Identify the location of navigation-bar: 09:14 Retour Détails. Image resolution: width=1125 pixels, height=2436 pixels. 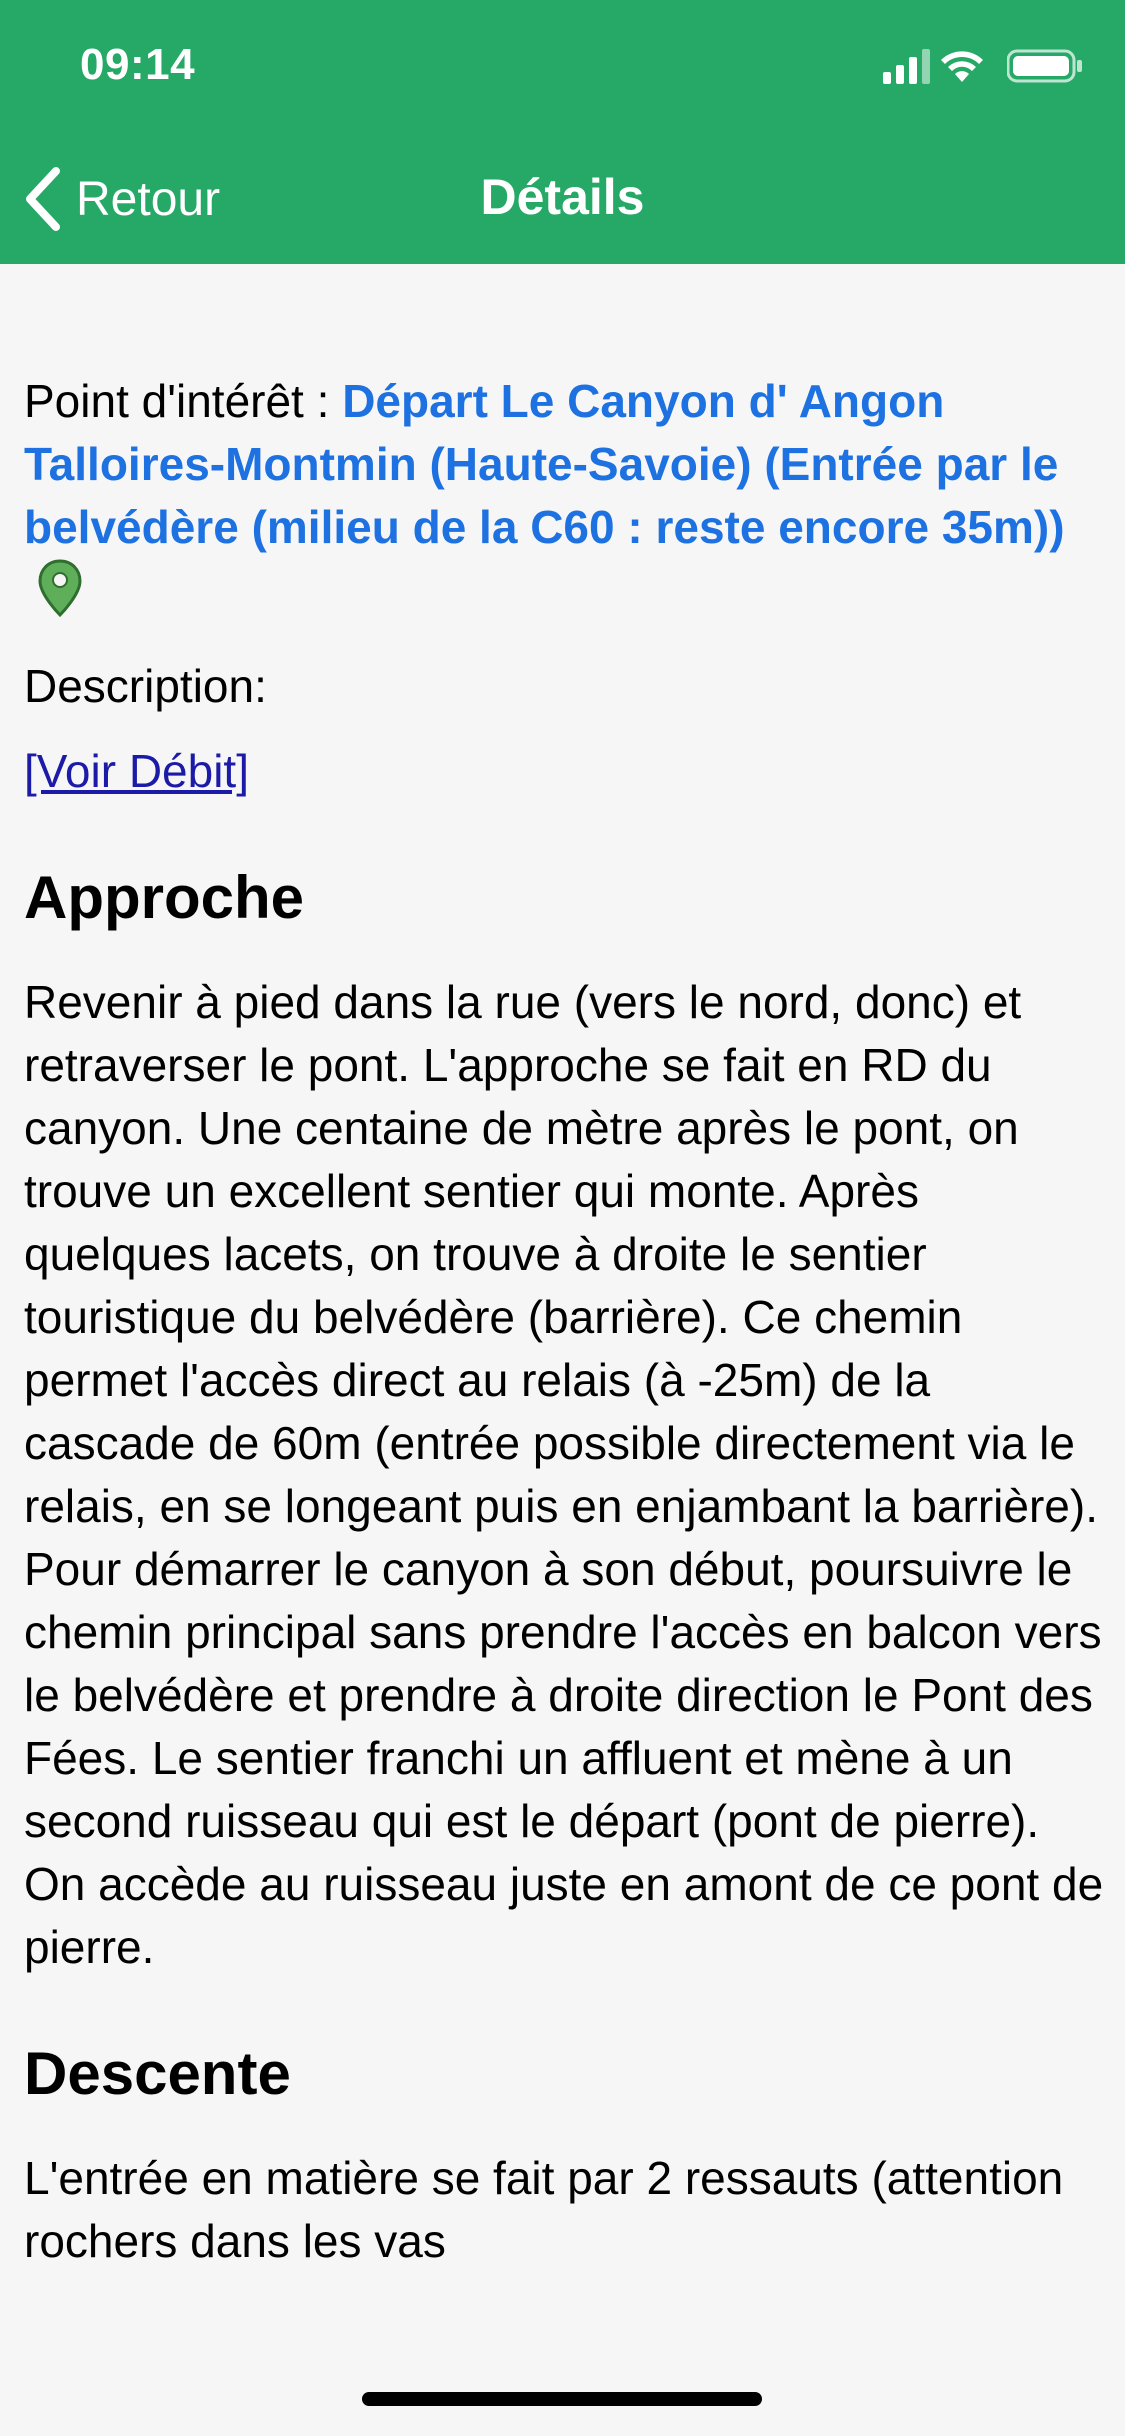
(562, 132).